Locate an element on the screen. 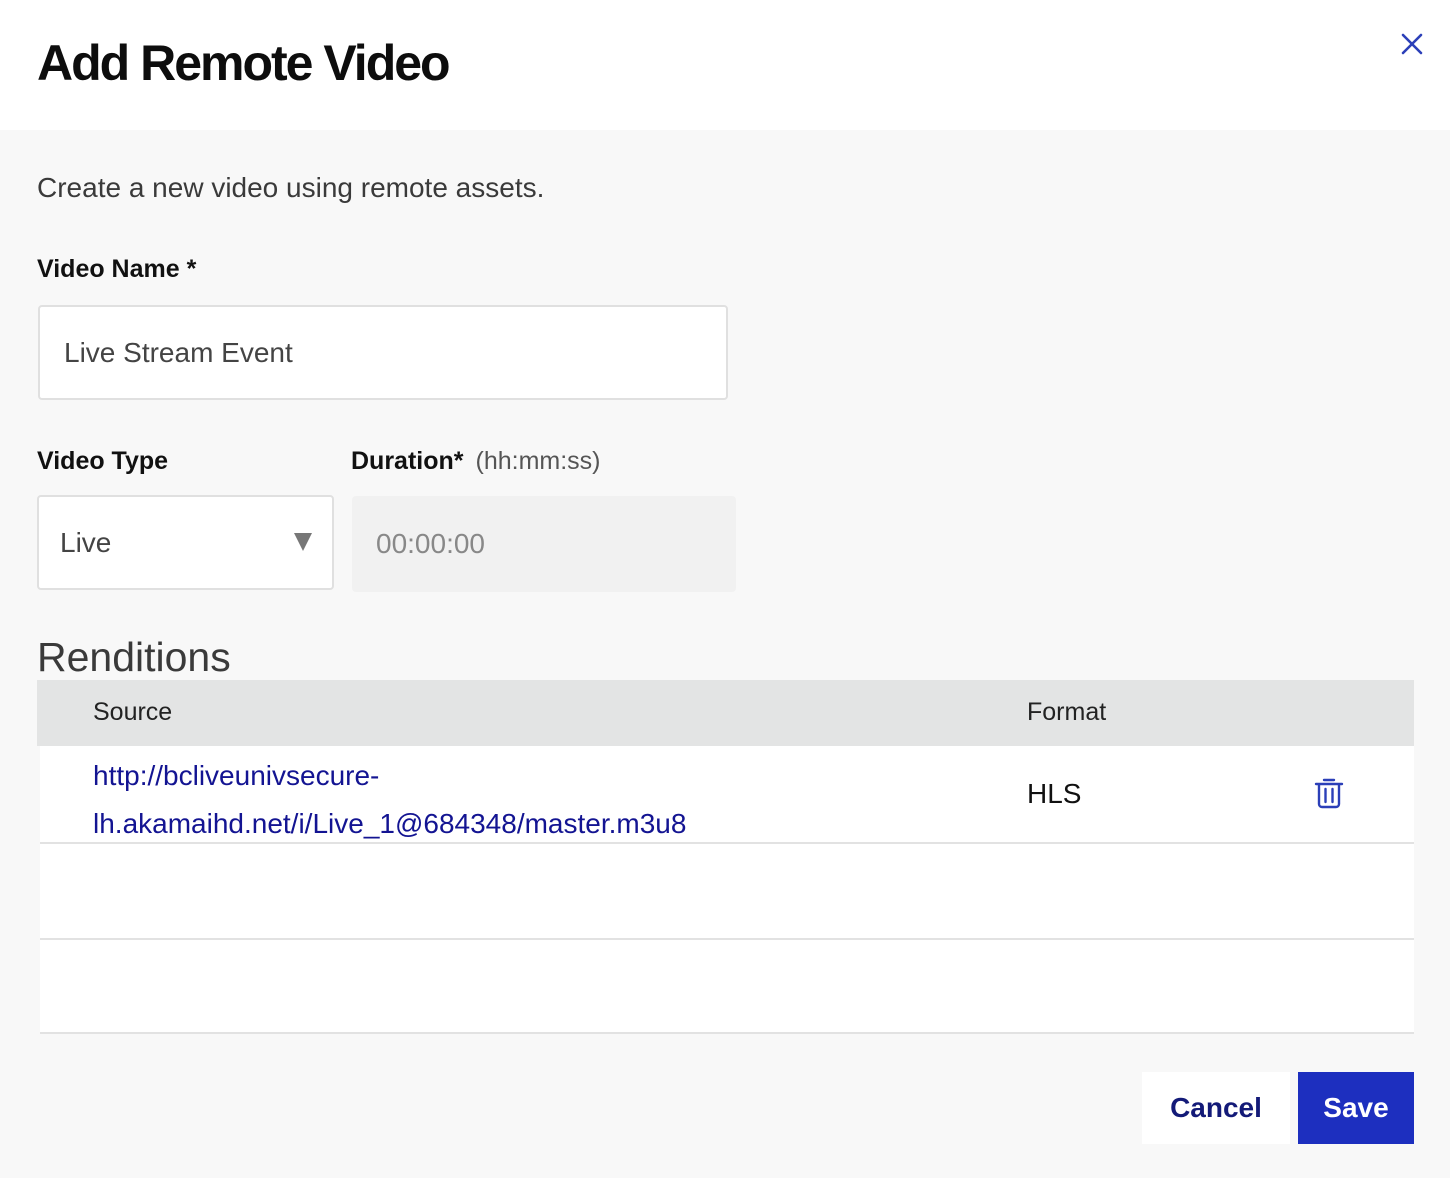 The width and height of the screenshot is (1450, 1178). duration-label: Duration* (hh:mm:ss) is located at coordinates (476, 461).